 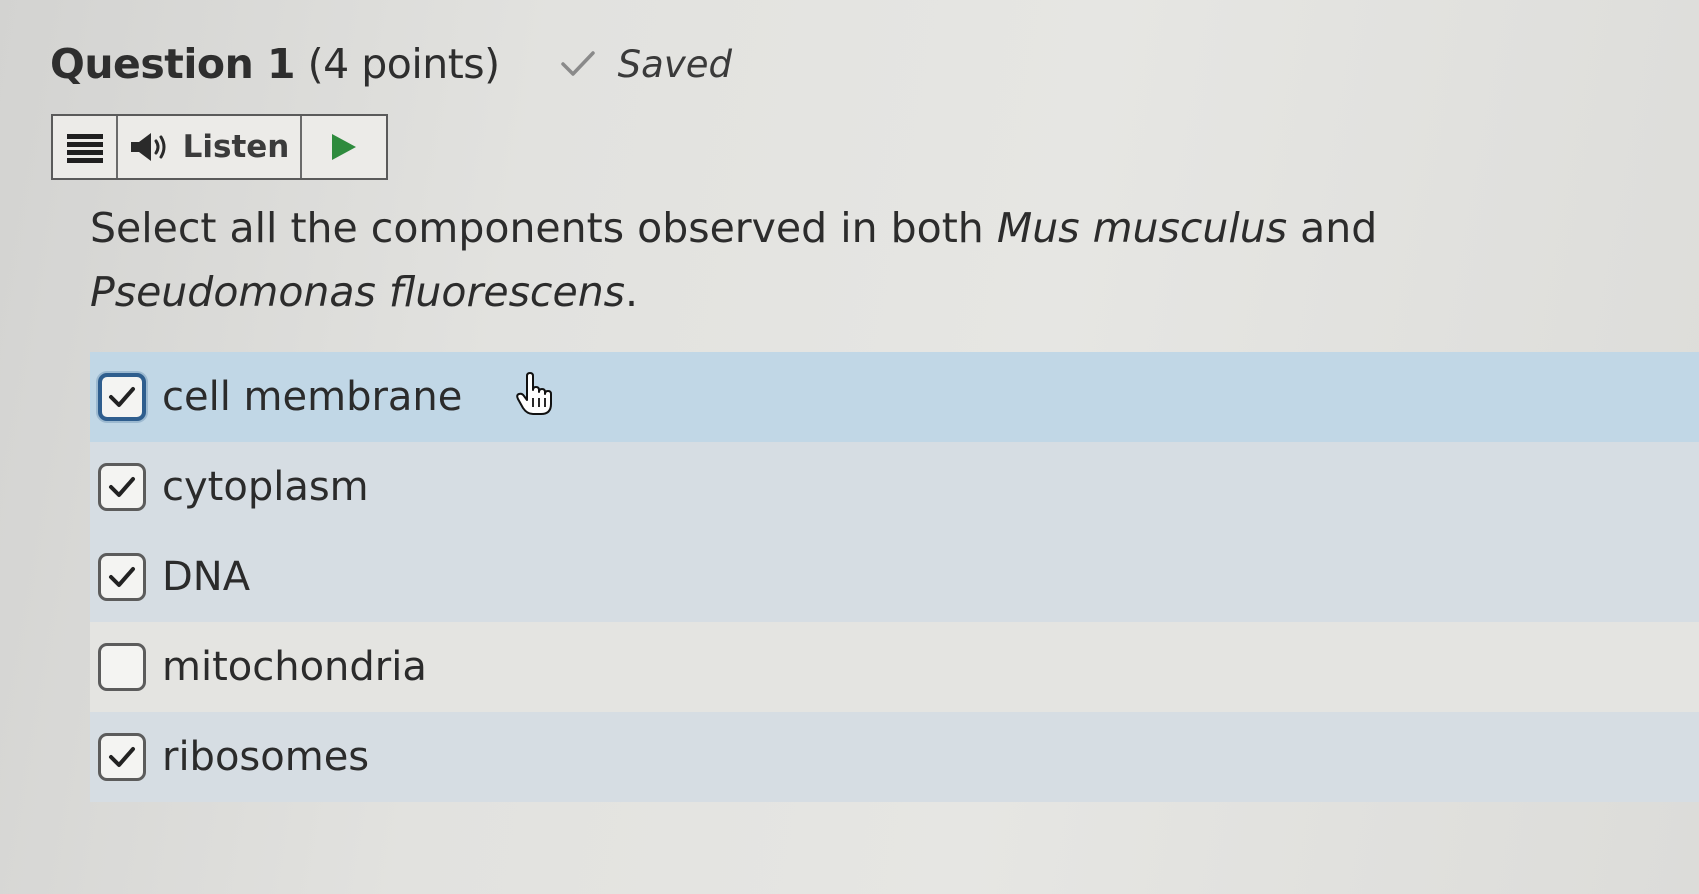 What do you see at coordinates (358, 292) in the screenshot?
I see `species-pseudomonas-fluorescens: Pseudomonas fluorescens` at bounding box center [358, 292].